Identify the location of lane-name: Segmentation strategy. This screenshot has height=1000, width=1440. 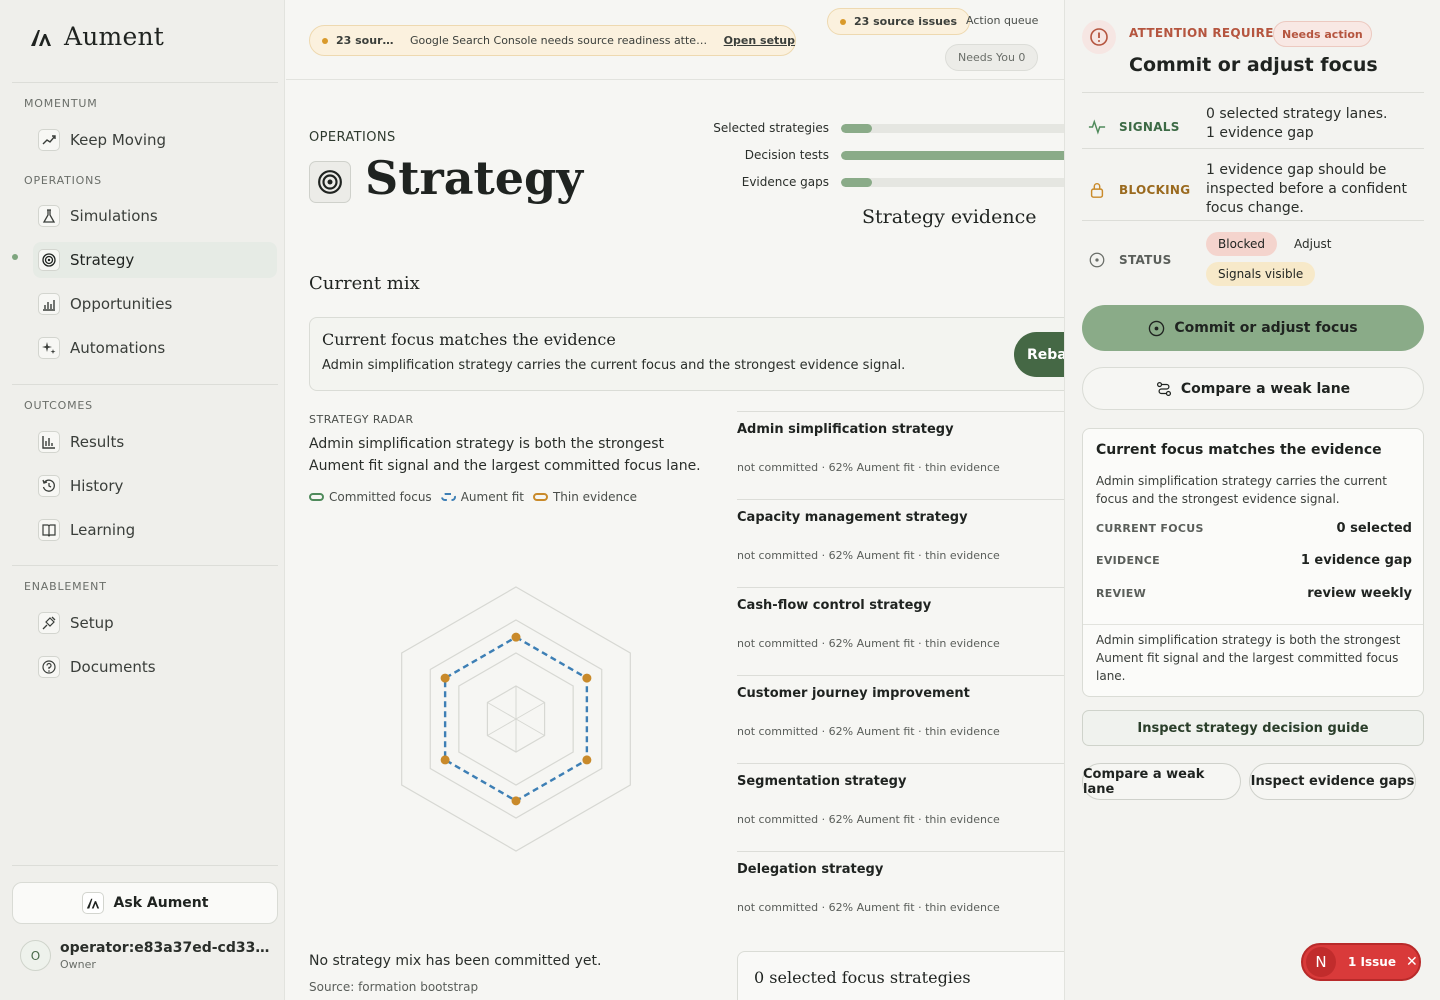
(822, 781).